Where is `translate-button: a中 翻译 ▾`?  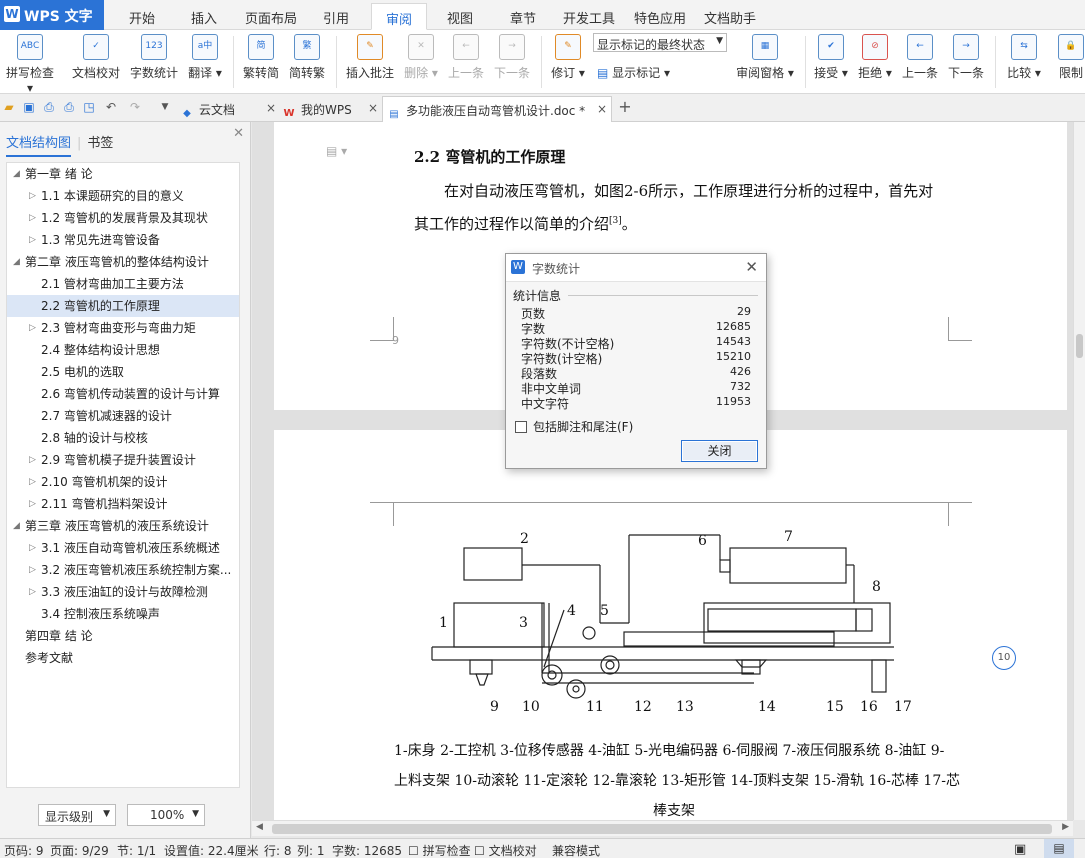
translate-button: a中 翻译 ▾ is located at coordinates (205, 57).